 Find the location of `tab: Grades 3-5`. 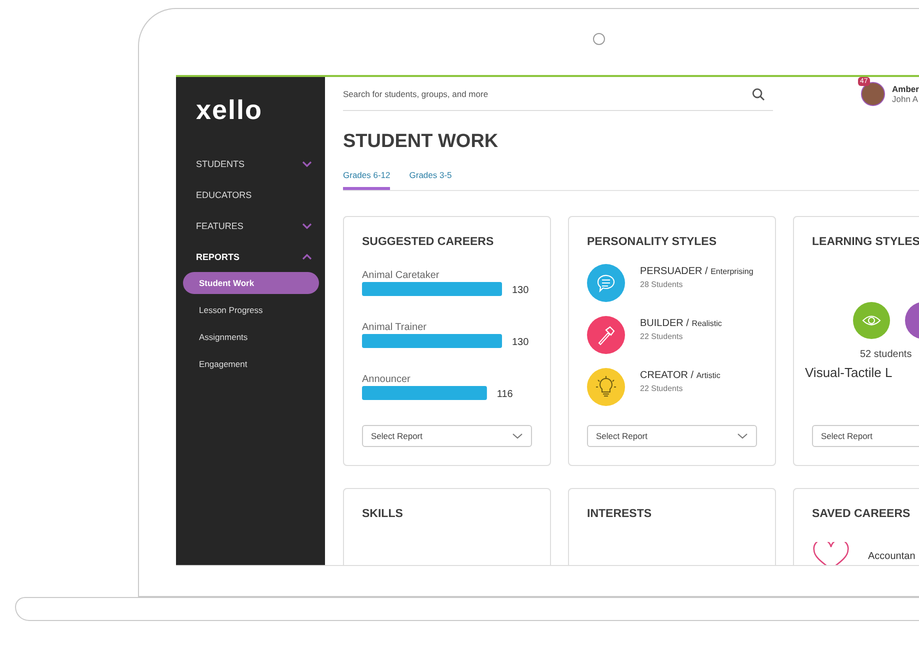

tab: Grades 3-5 is located at coordinates (430, 180).